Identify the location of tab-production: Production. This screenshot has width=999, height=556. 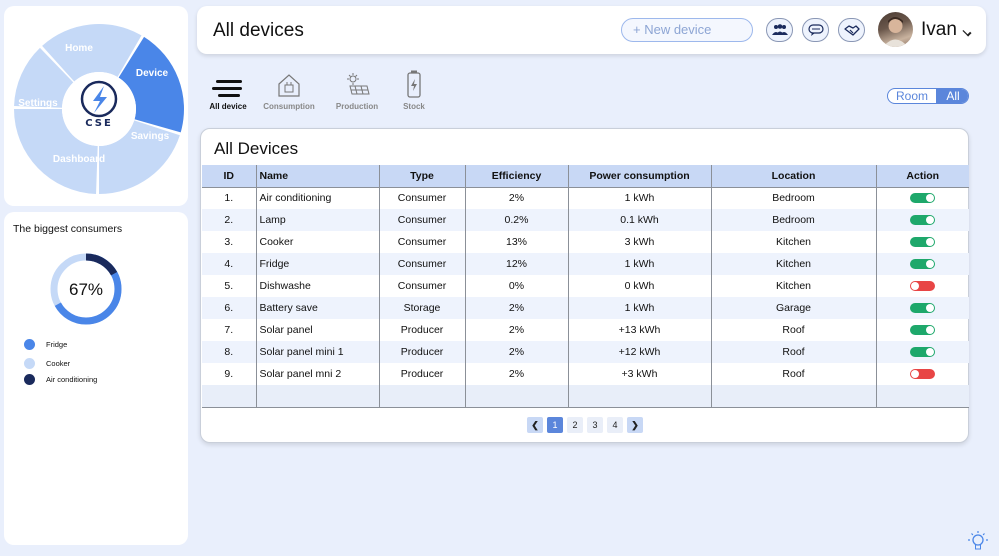
(357, 90).